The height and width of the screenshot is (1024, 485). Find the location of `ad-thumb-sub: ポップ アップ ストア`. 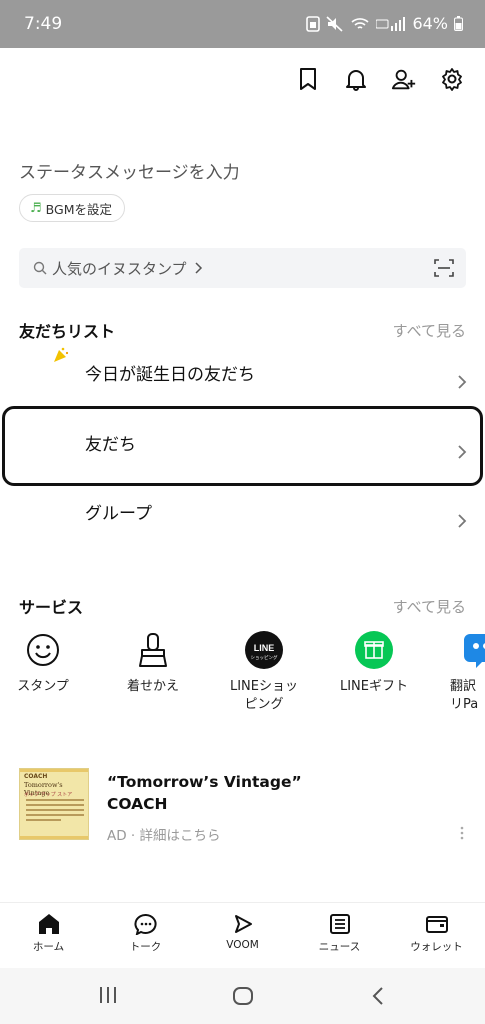

ad-thumb-sub: ポップ アップ ストア is located at coordinates (48, 795).